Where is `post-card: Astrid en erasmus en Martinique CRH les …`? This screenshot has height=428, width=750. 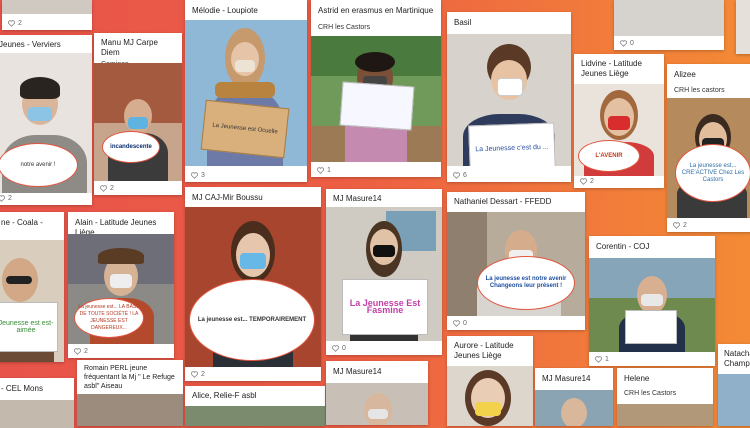 post-card: Astrid en erasmus en Martinique CRH les … is located at coordinates (376, 88).